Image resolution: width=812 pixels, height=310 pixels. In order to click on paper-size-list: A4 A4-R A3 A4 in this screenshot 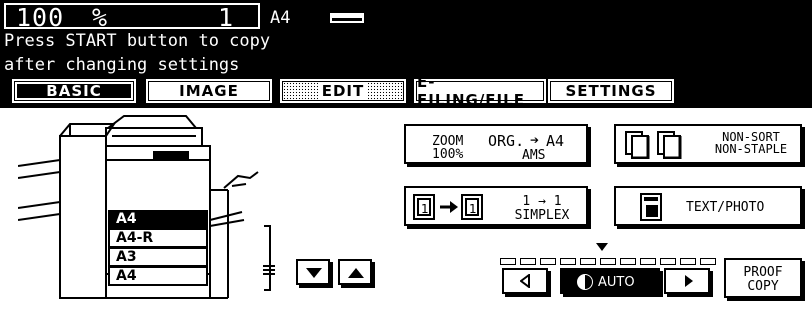, I will do `click(158, 248)`.